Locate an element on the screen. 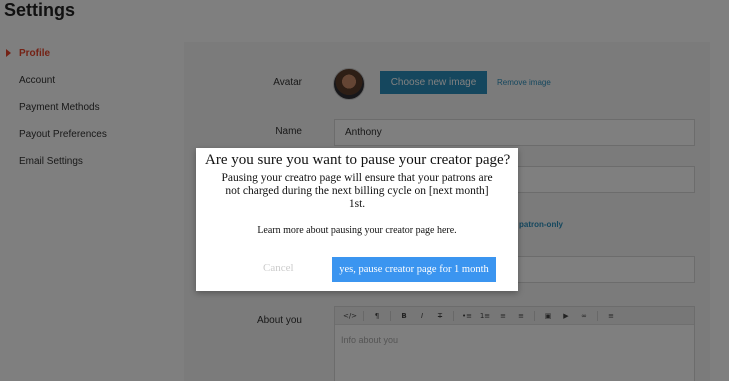 The width and height of the screenshot is (729, 381). confirm-pause-button: yes, pause creator page for 1 month is located at coordinates (414, 269).